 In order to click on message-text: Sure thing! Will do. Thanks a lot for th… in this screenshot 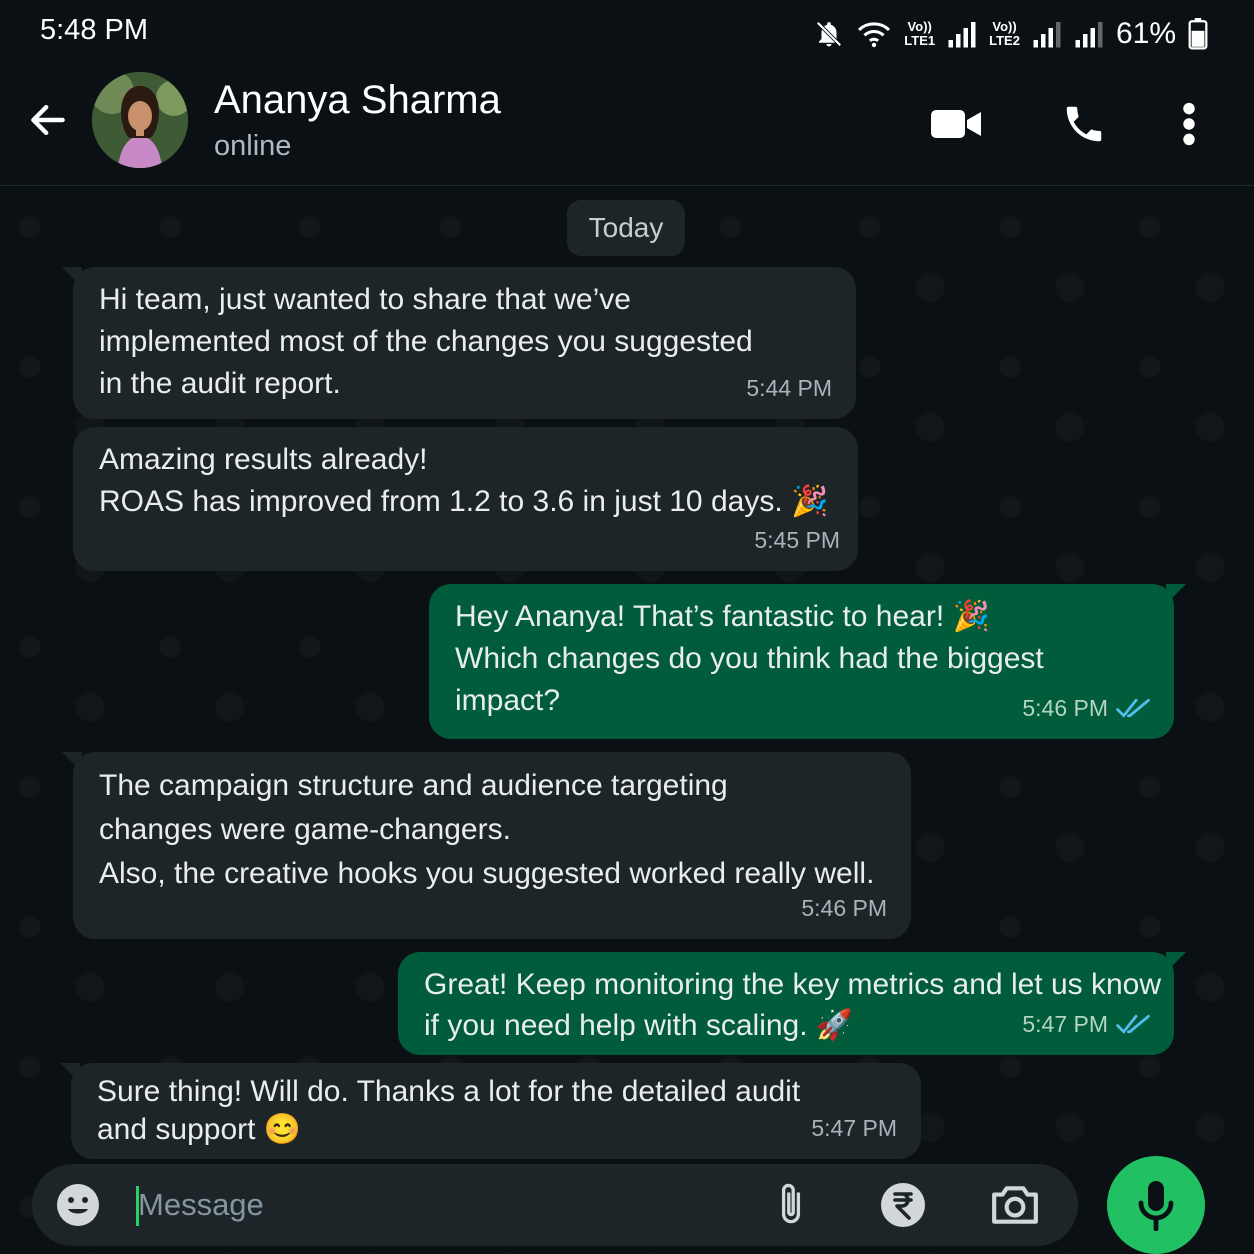, I will do `click(449, 1110)`.